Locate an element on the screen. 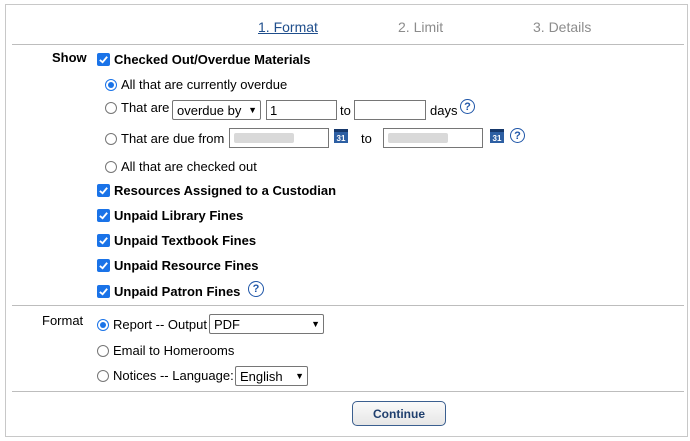 The width and height of the screenshot is (690, 441). radio-notices-row: Notices -- Language: is located at coordinates (165, 375).